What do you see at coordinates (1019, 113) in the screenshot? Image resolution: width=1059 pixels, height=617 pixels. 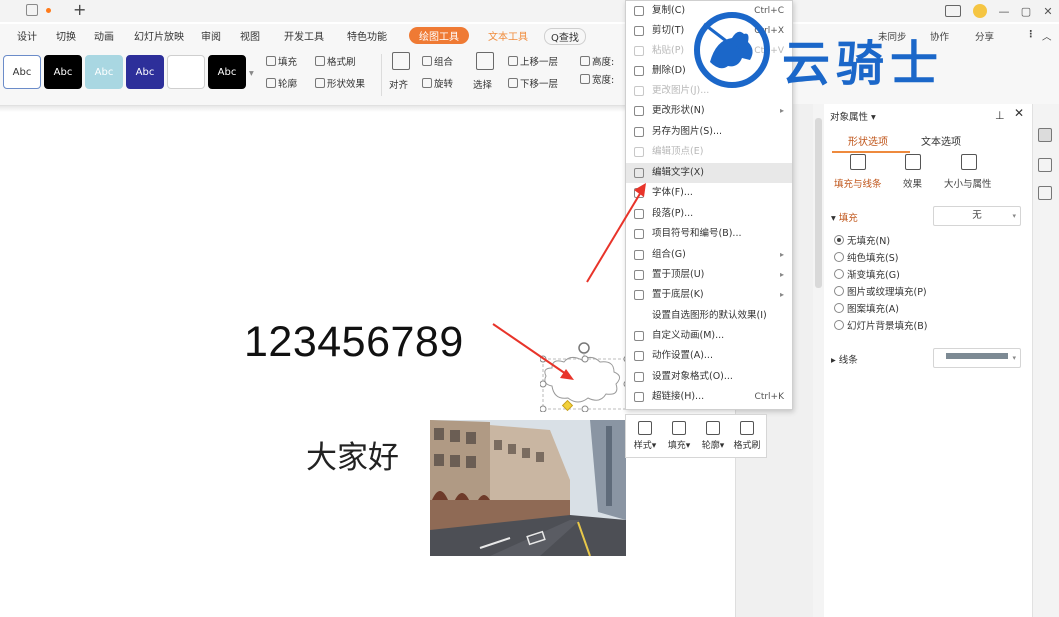 I see `close-panel-icon: ✕` at bounding box center [1019, 113].